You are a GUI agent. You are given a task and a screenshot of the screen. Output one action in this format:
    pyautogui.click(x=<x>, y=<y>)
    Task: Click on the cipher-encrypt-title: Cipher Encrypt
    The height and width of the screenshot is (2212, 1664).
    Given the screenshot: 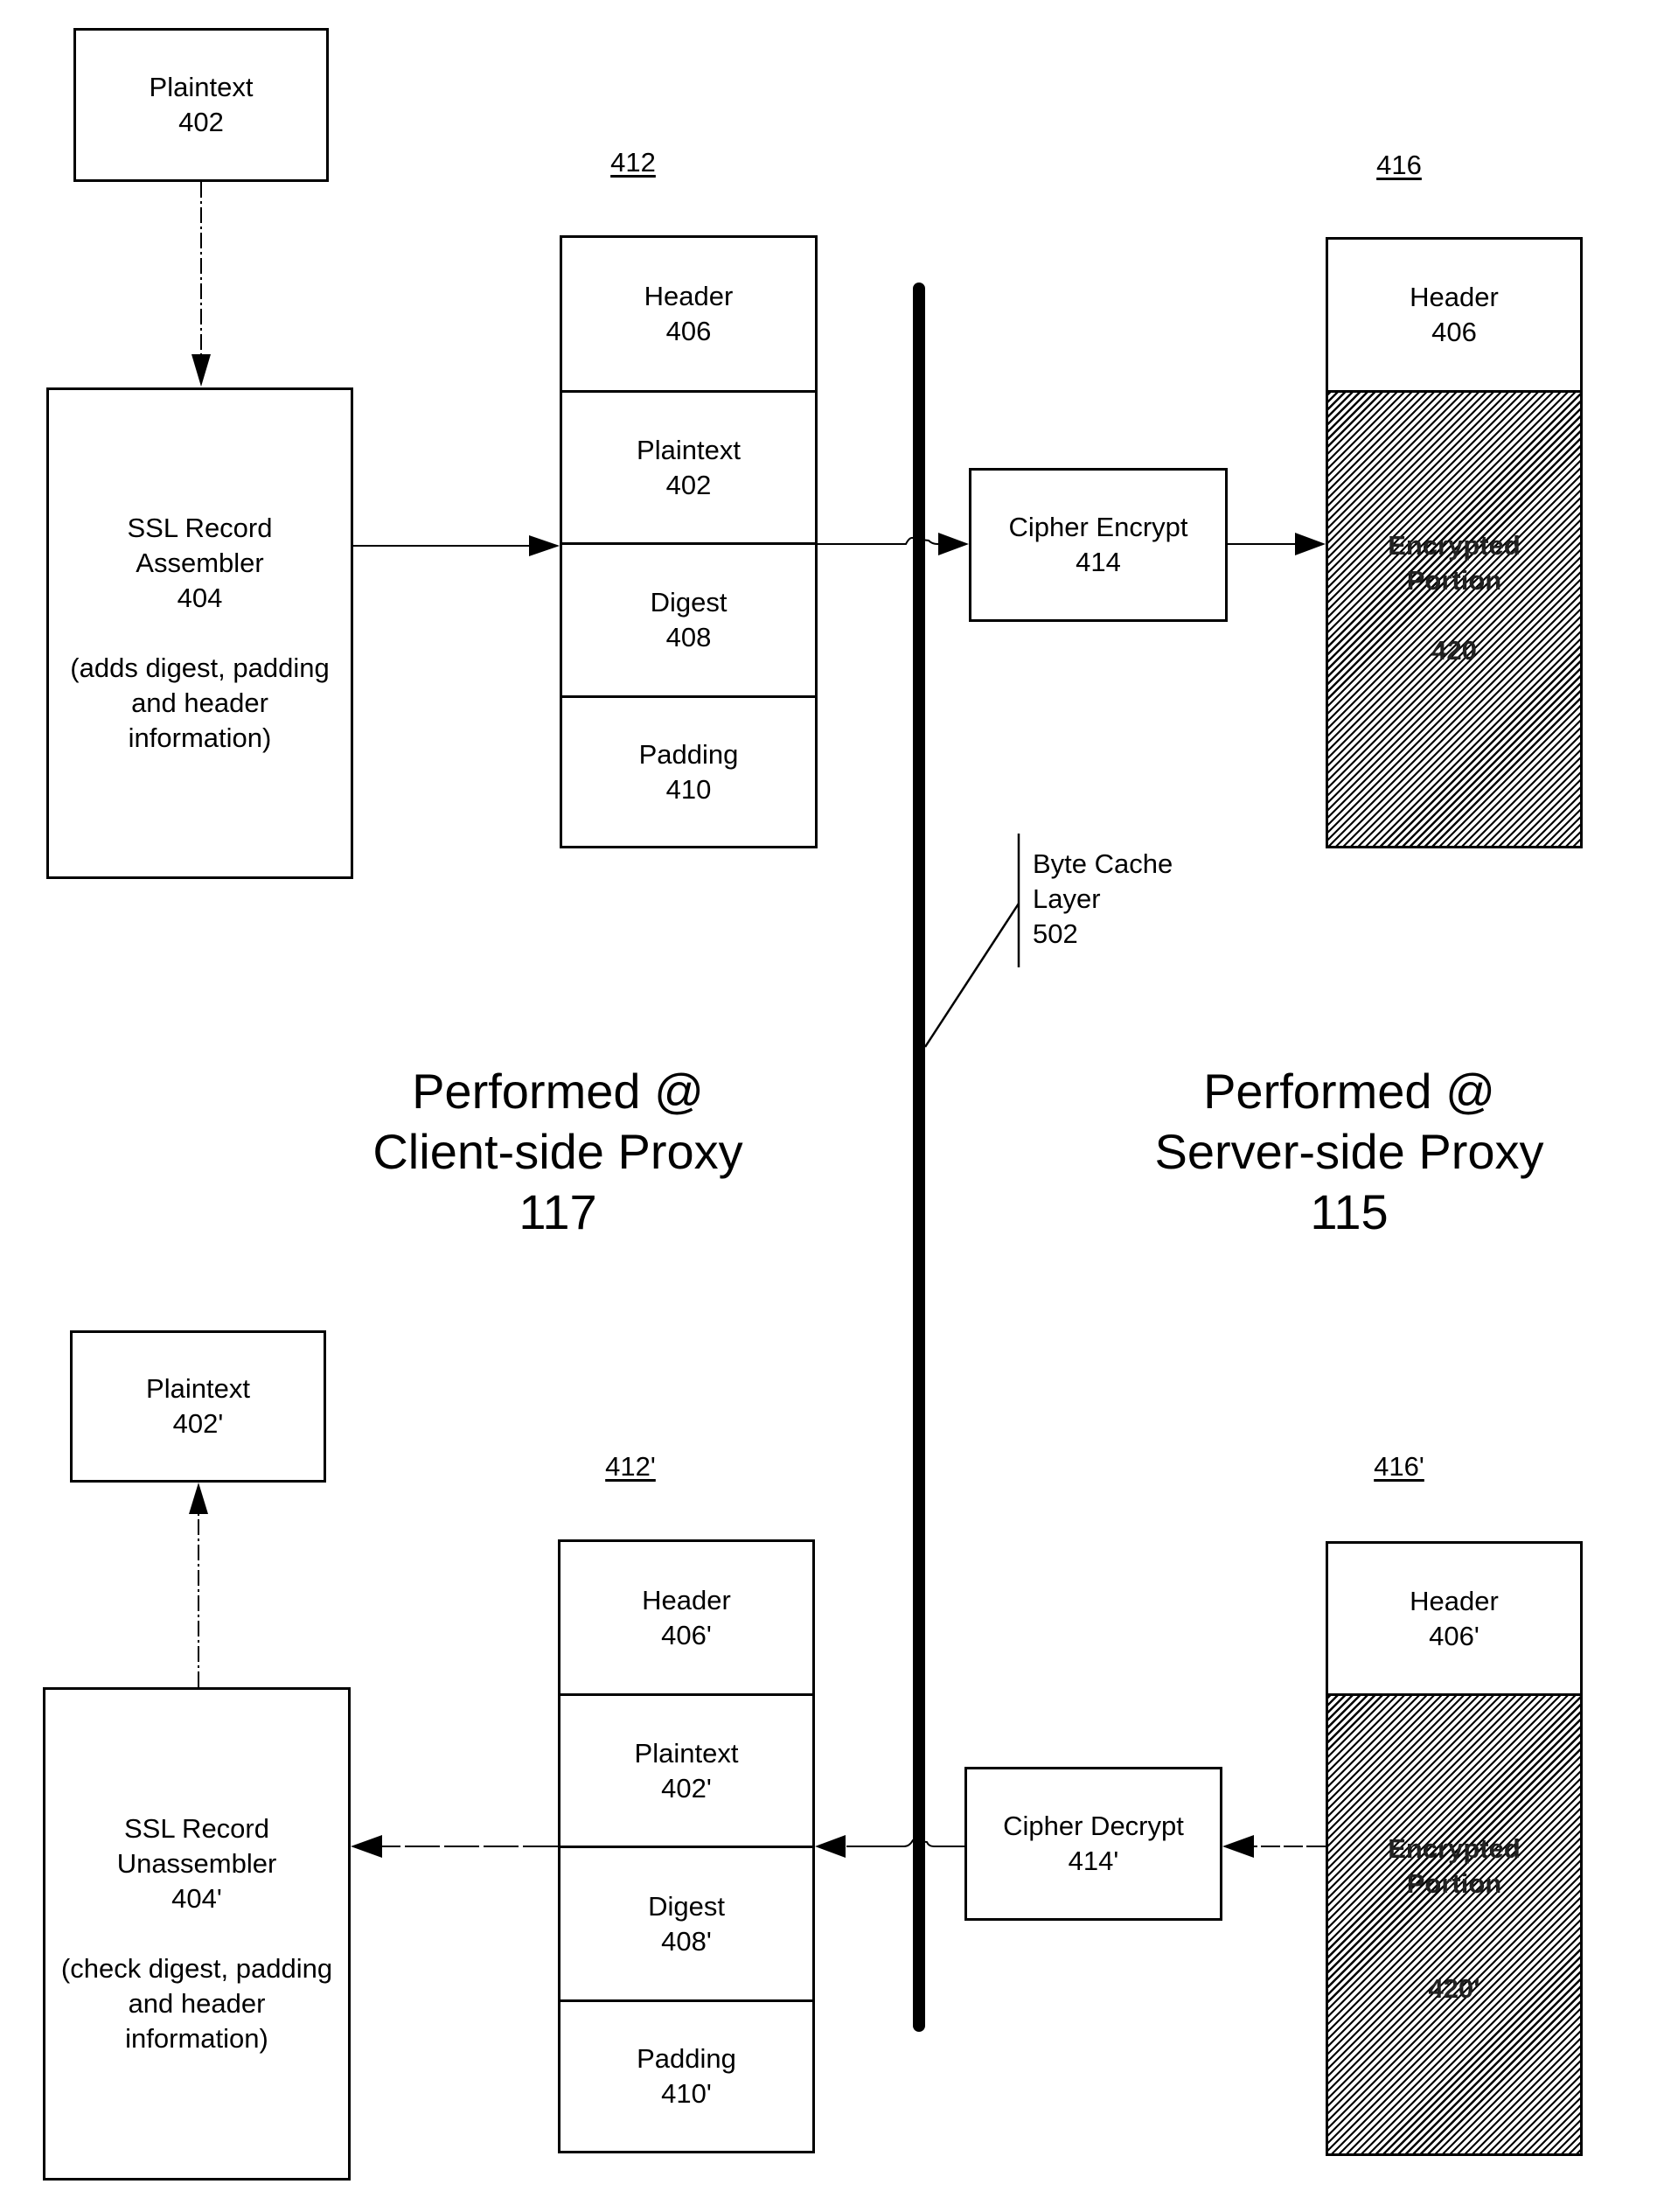 What is the action you would take?
    pyautogui.click(x=1098, y=527)
    